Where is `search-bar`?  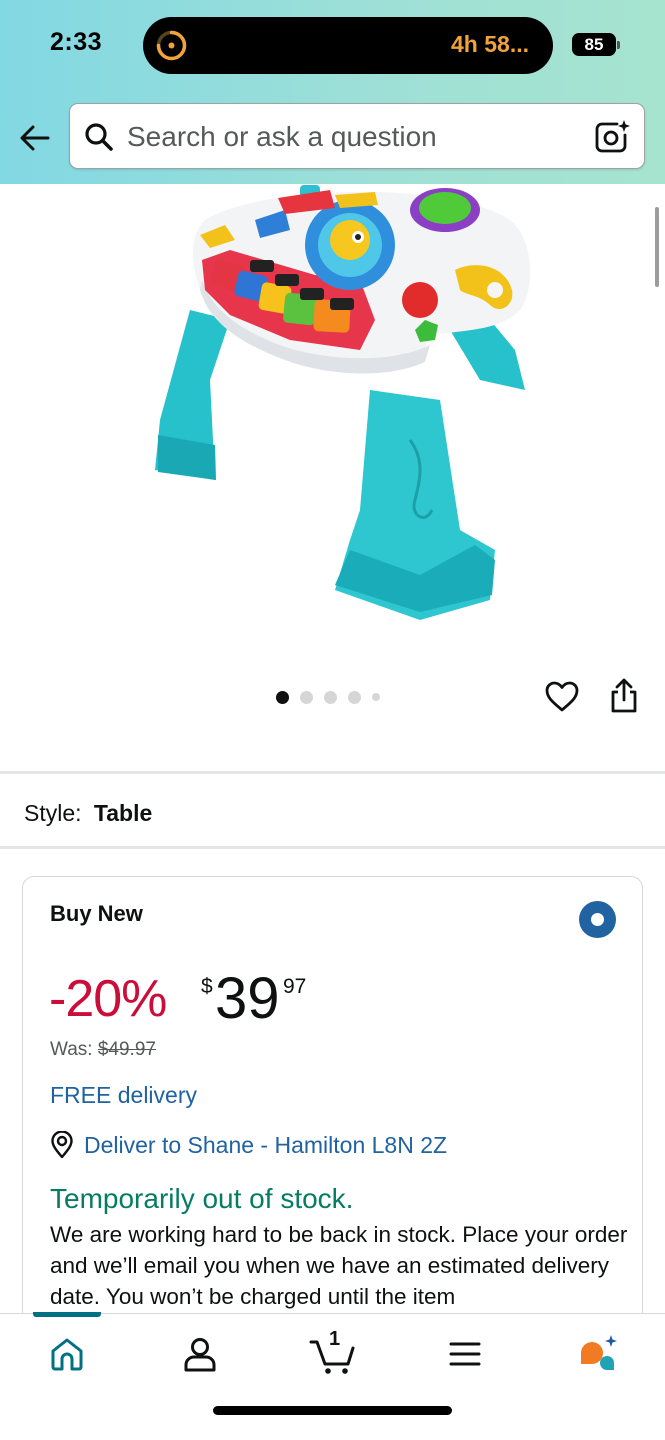 search-bar is located at coordinates (357, 136).